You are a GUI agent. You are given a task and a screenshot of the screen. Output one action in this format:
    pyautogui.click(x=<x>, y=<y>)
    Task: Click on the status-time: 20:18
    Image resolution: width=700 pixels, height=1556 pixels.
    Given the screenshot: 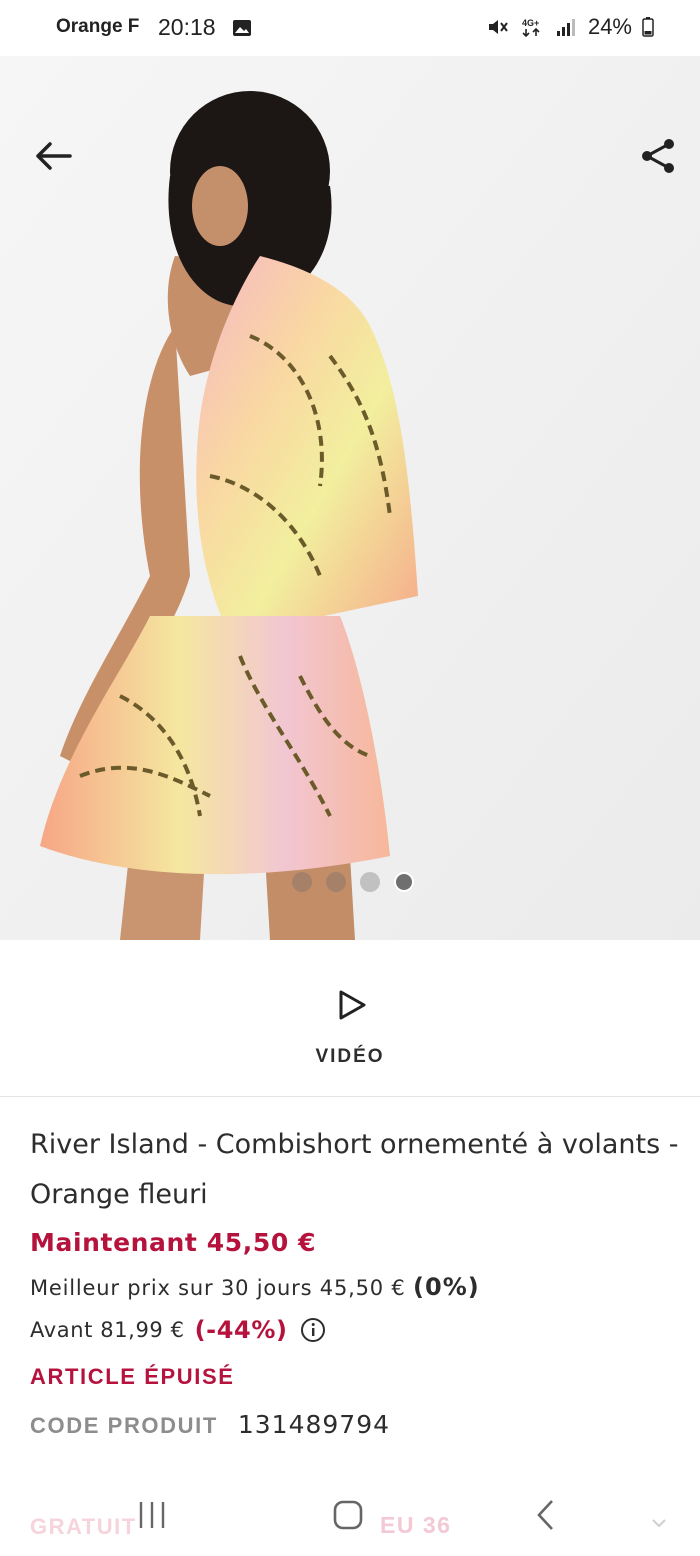 What is the action you would take?
    pyautogui.click(x=187, y=27)
    